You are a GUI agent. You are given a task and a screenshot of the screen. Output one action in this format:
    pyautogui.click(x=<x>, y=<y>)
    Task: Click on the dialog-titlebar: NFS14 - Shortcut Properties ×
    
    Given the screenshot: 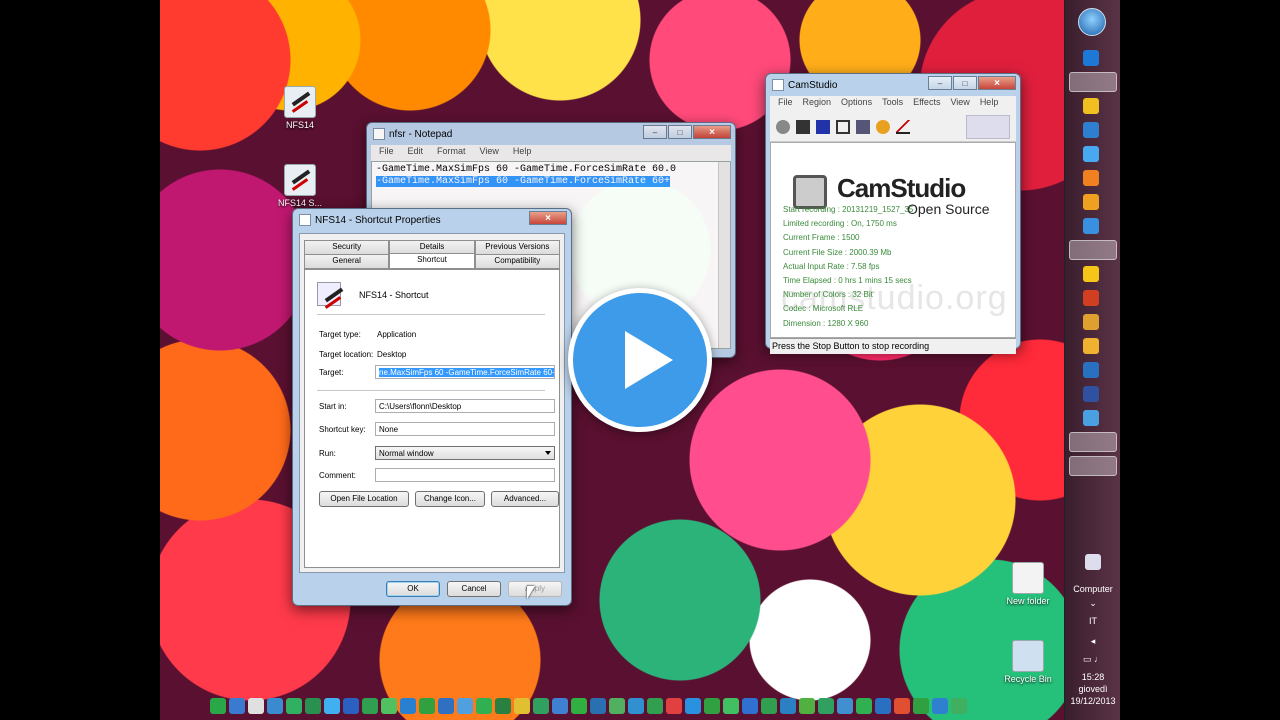 What is the action you would take?
    pyautogui.click(x=432, y=220)
    